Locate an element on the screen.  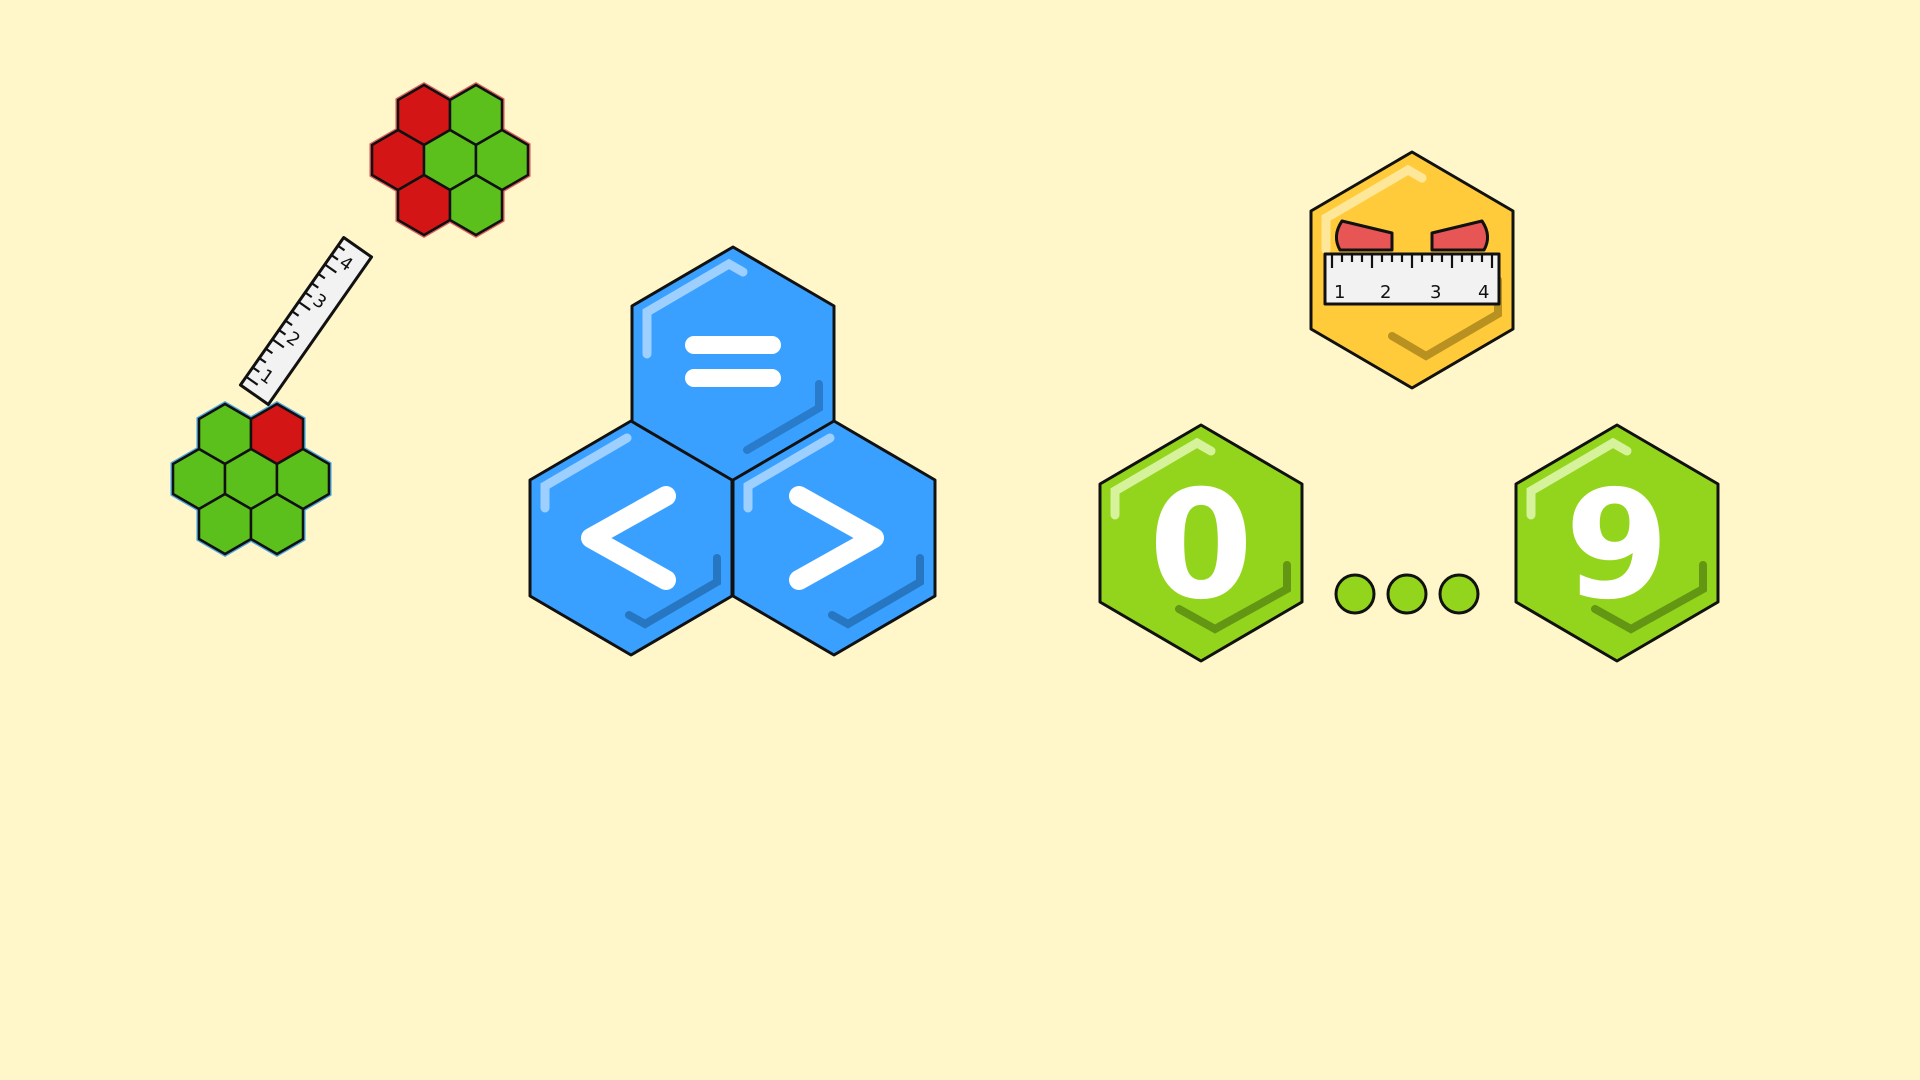
ellipsis-icon is located at coordinates (1407, 594).